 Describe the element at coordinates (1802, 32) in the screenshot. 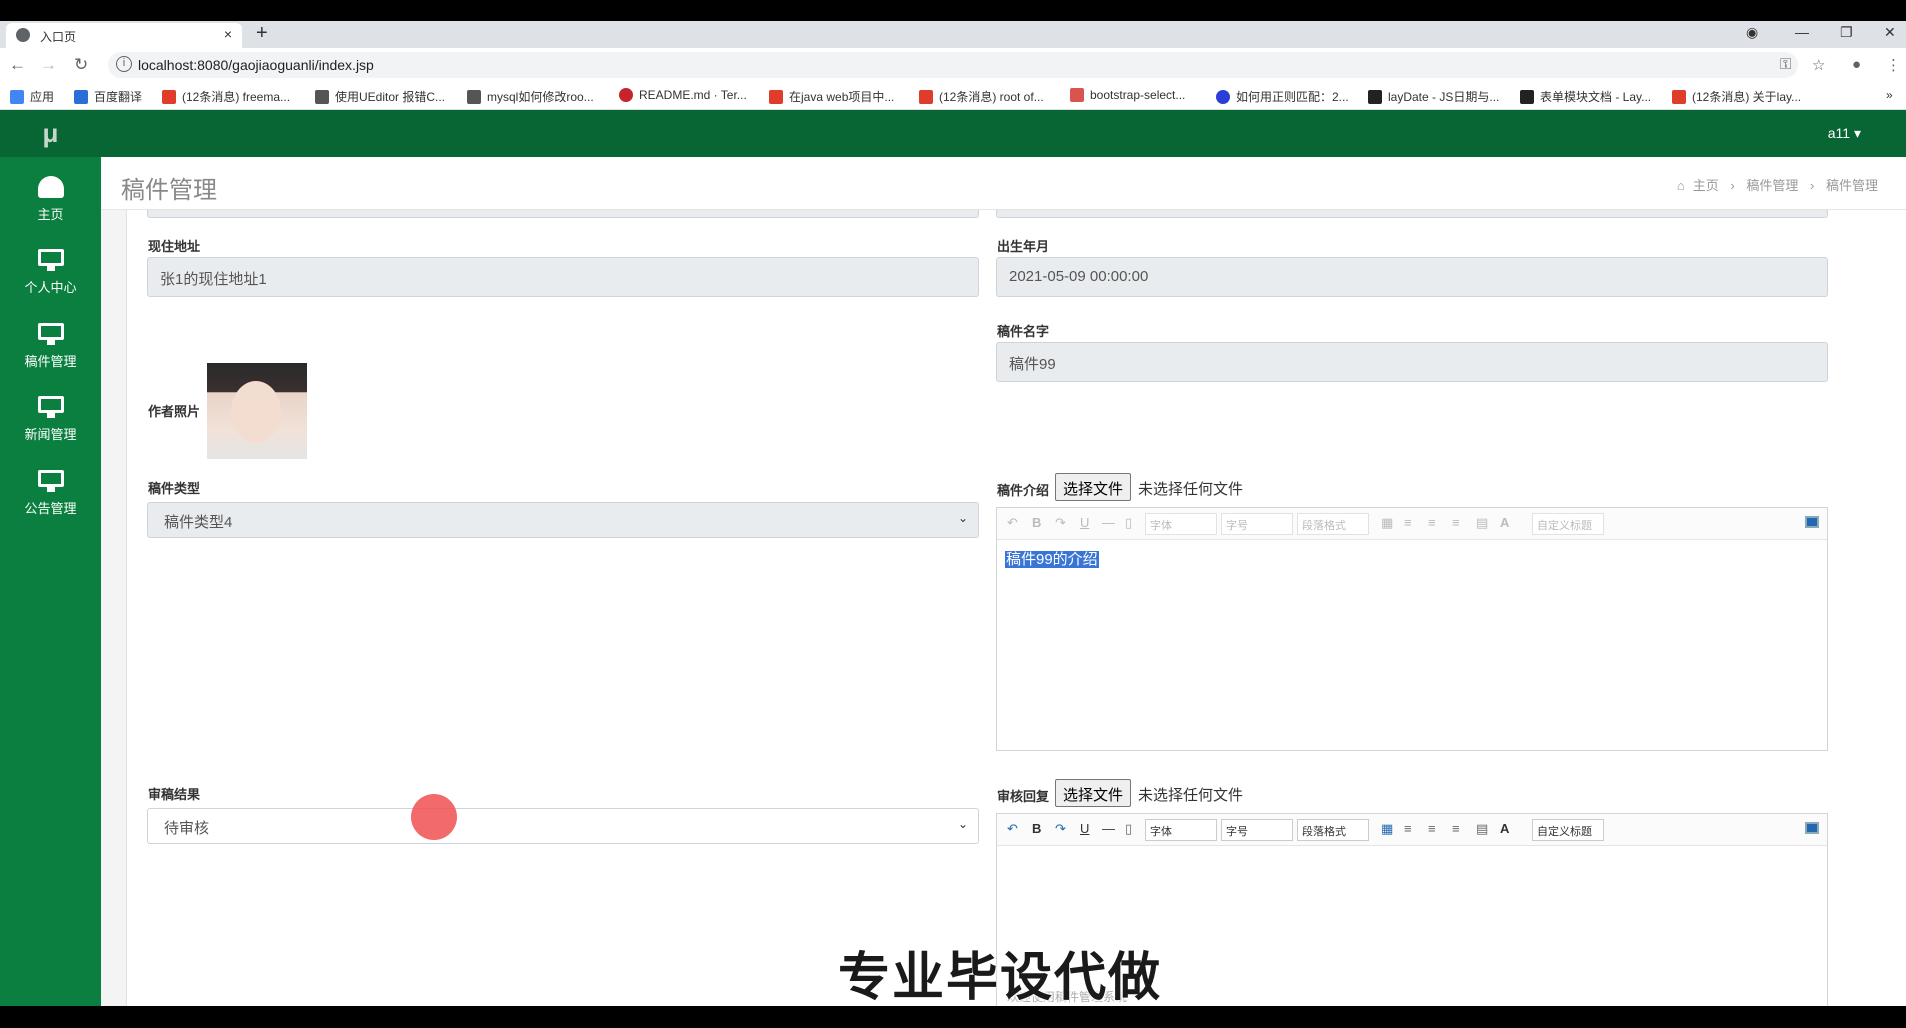

I see `minimize-icon: —` at that location.